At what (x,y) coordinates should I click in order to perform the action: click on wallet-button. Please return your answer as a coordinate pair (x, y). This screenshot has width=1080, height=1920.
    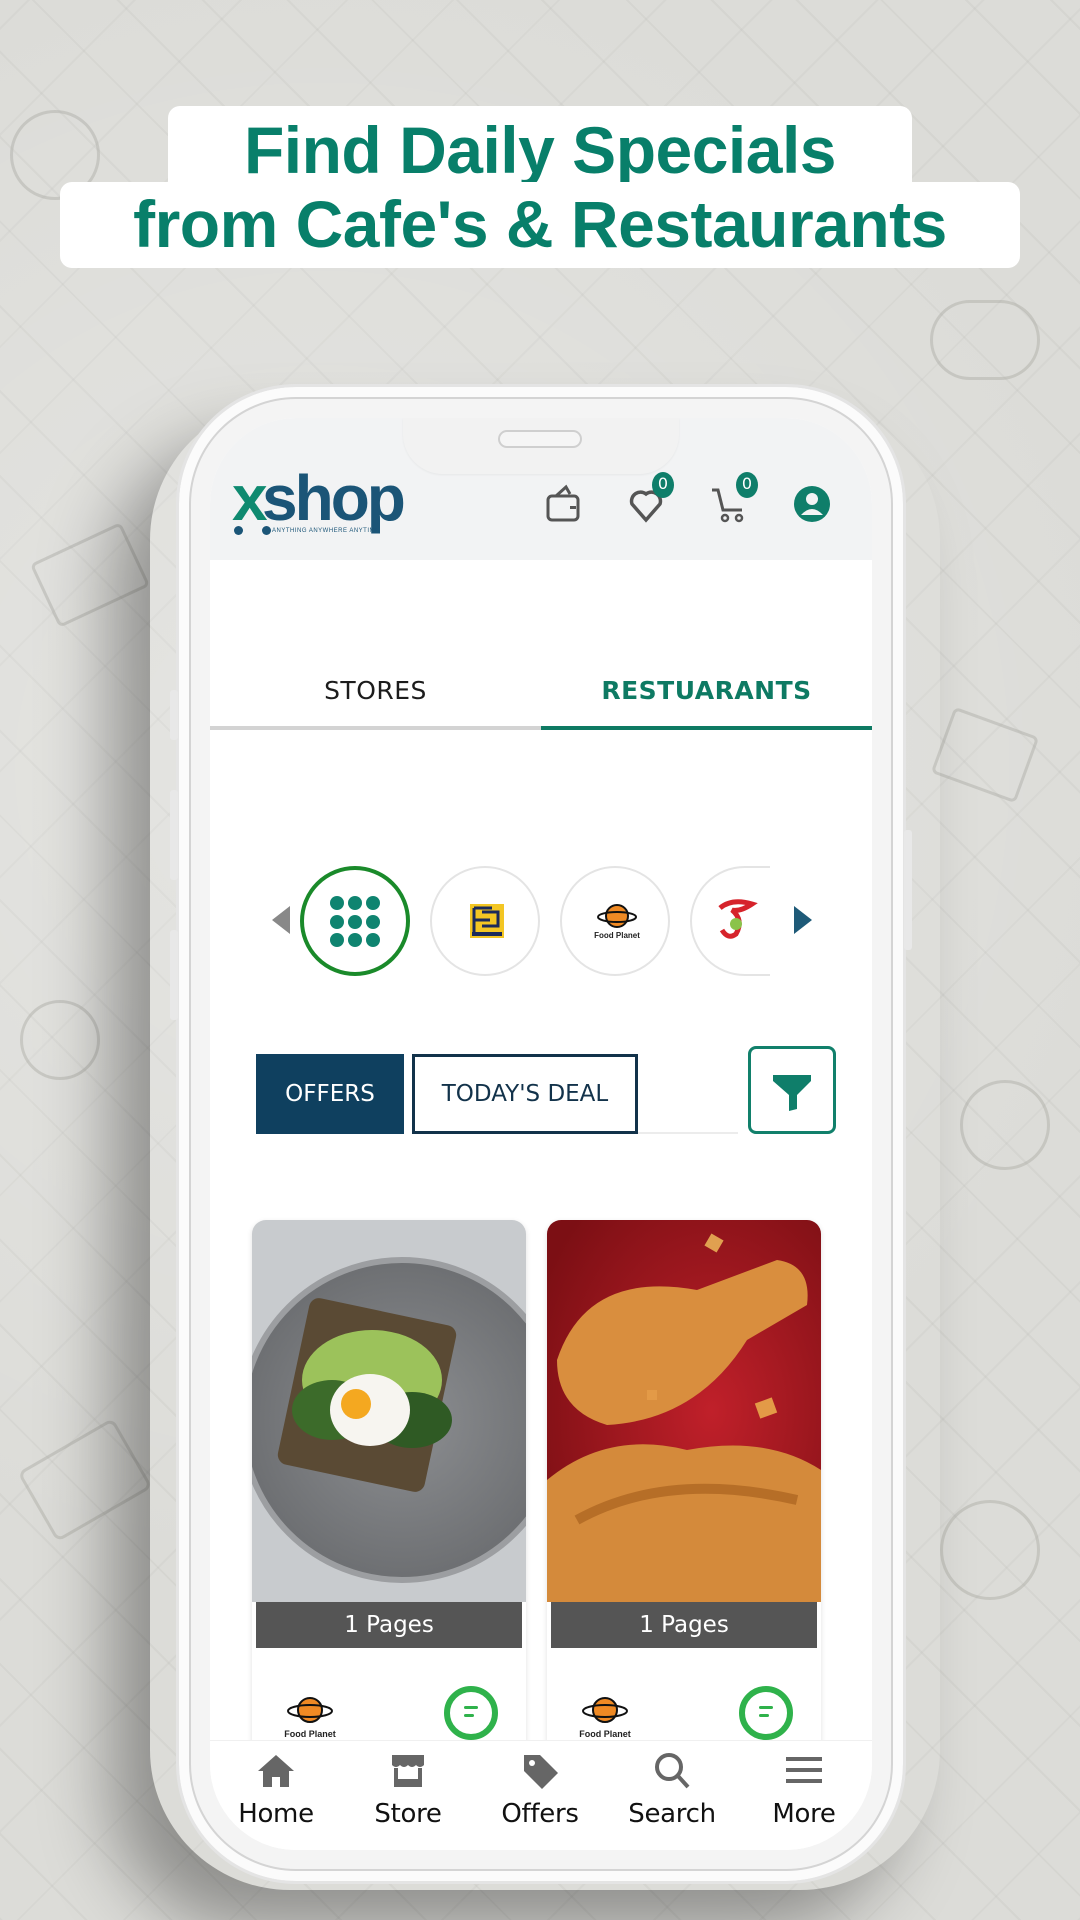
    Looking at the image, I should click on (564, 504).